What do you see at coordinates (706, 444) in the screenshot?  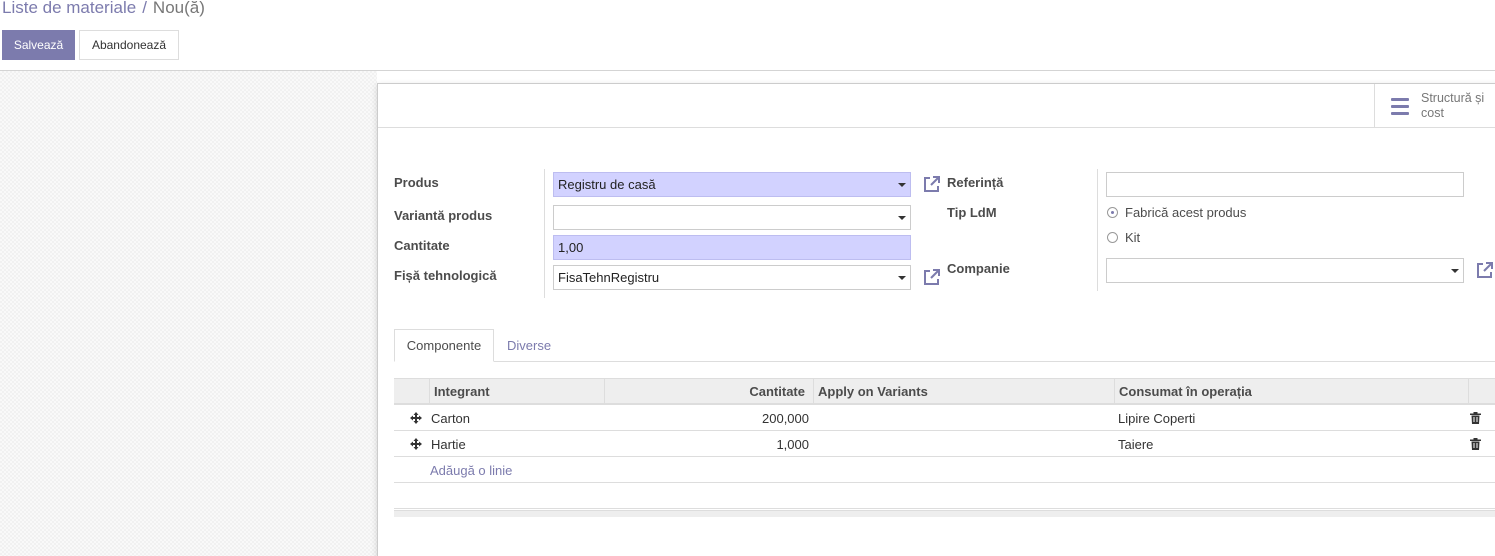 I see `cell-quantity: 1,000` at bounding box center [706, 444].